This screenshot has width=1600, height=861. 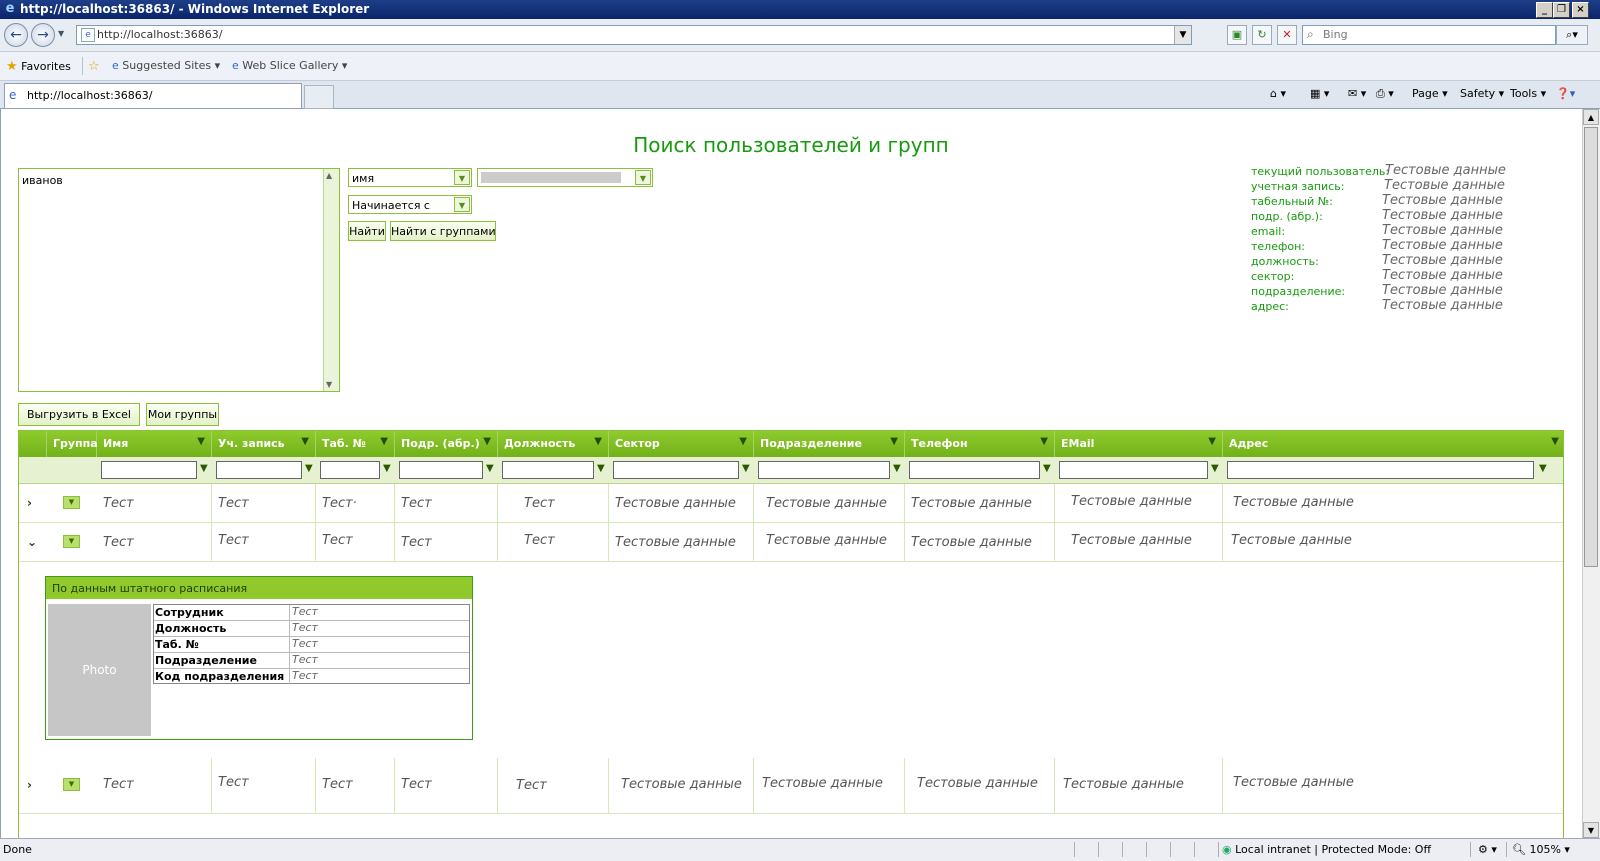 What do you see at coordinates (974, 470) in the screenshot?
I see `filter-phone-input` at bounding box center [974, 470].